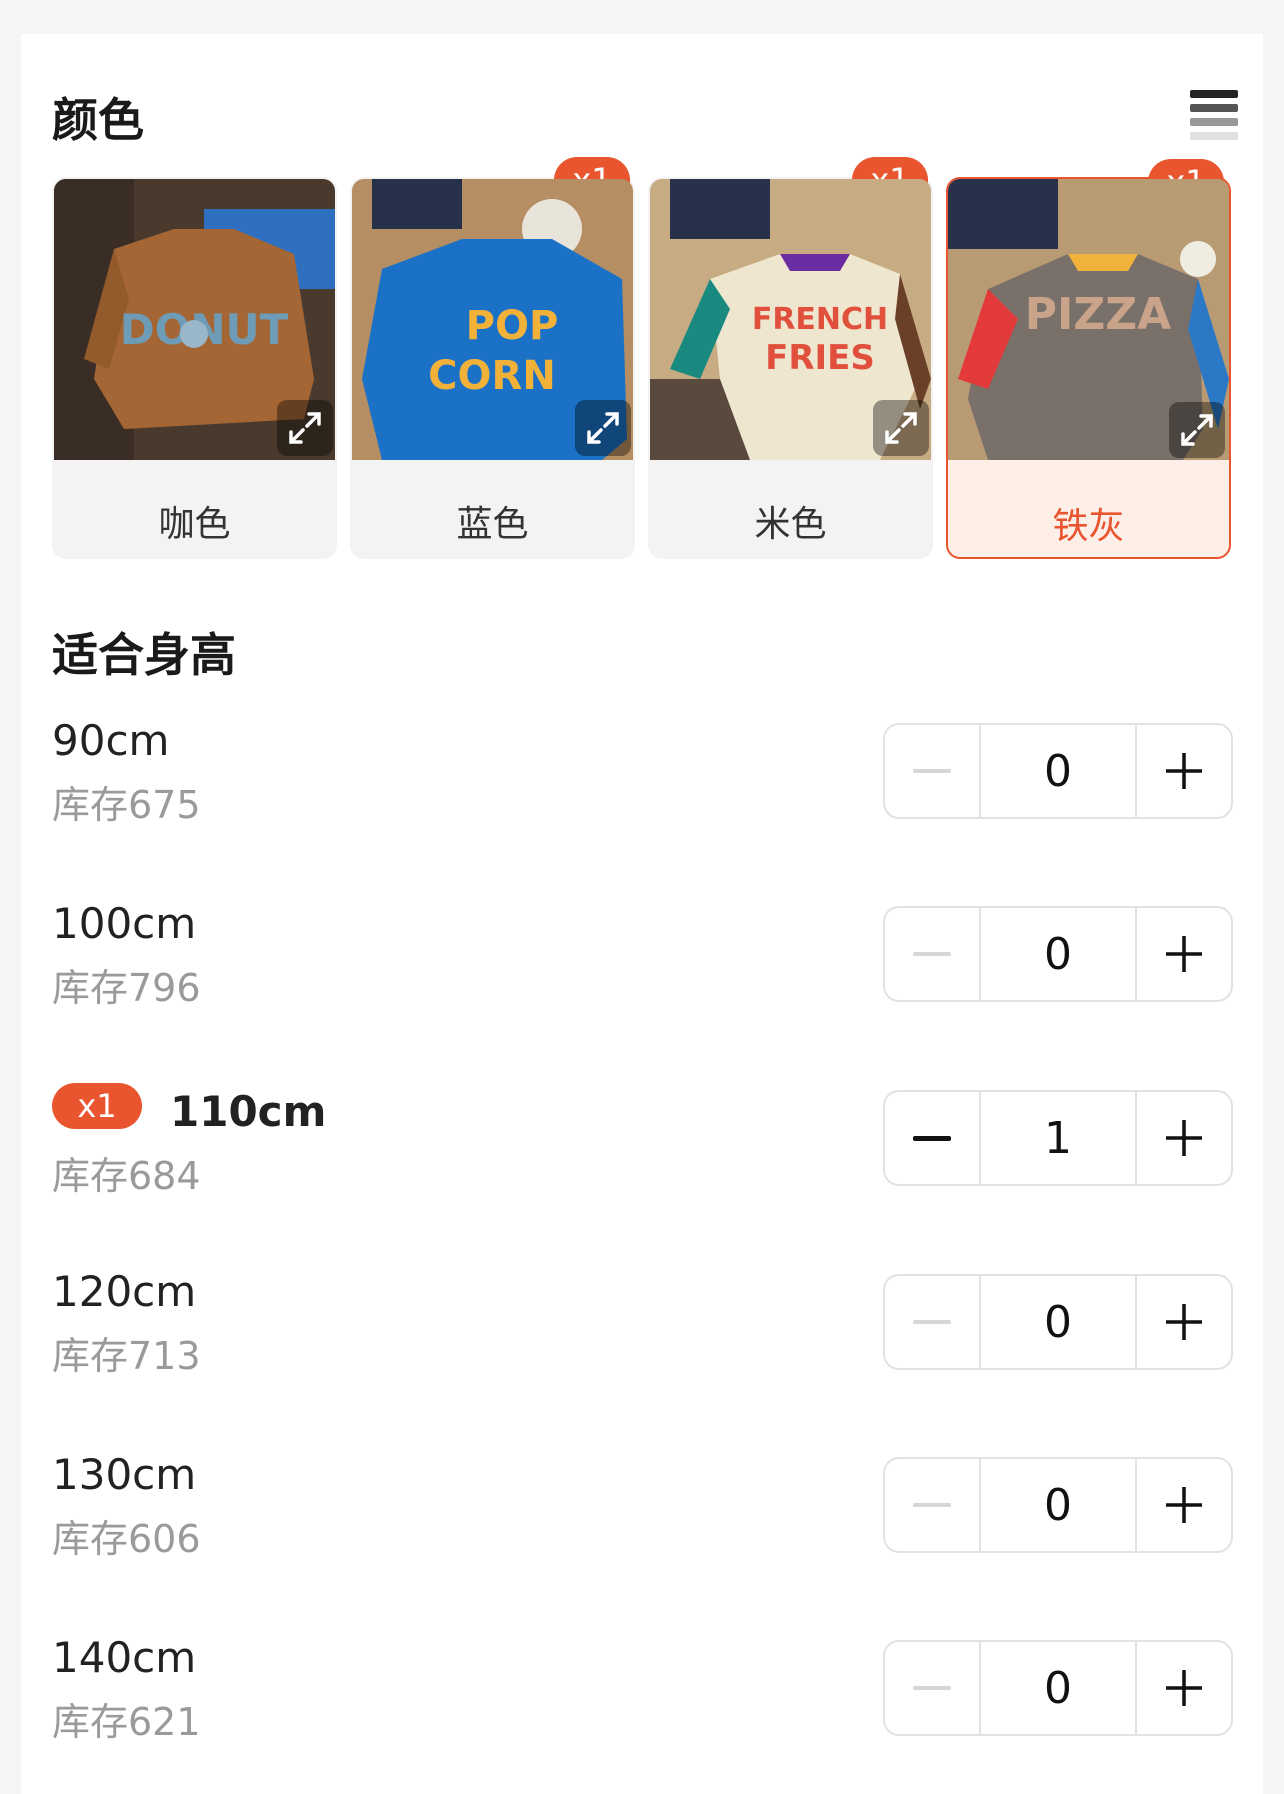  I want to click on list-view-icon, so click(1214, 115).